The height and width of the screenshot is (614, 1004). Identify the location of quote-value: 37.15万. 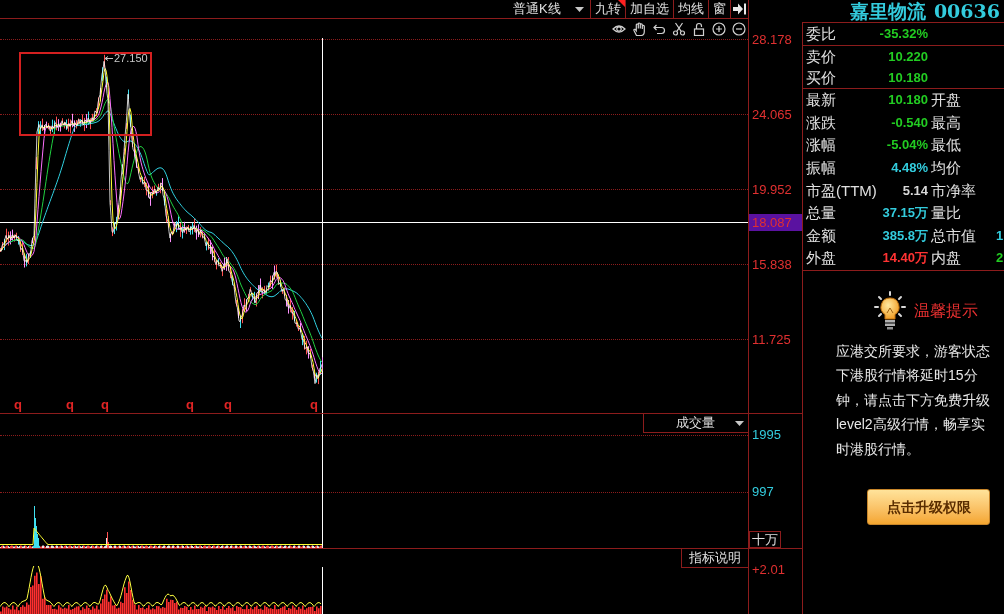
(904, 213).